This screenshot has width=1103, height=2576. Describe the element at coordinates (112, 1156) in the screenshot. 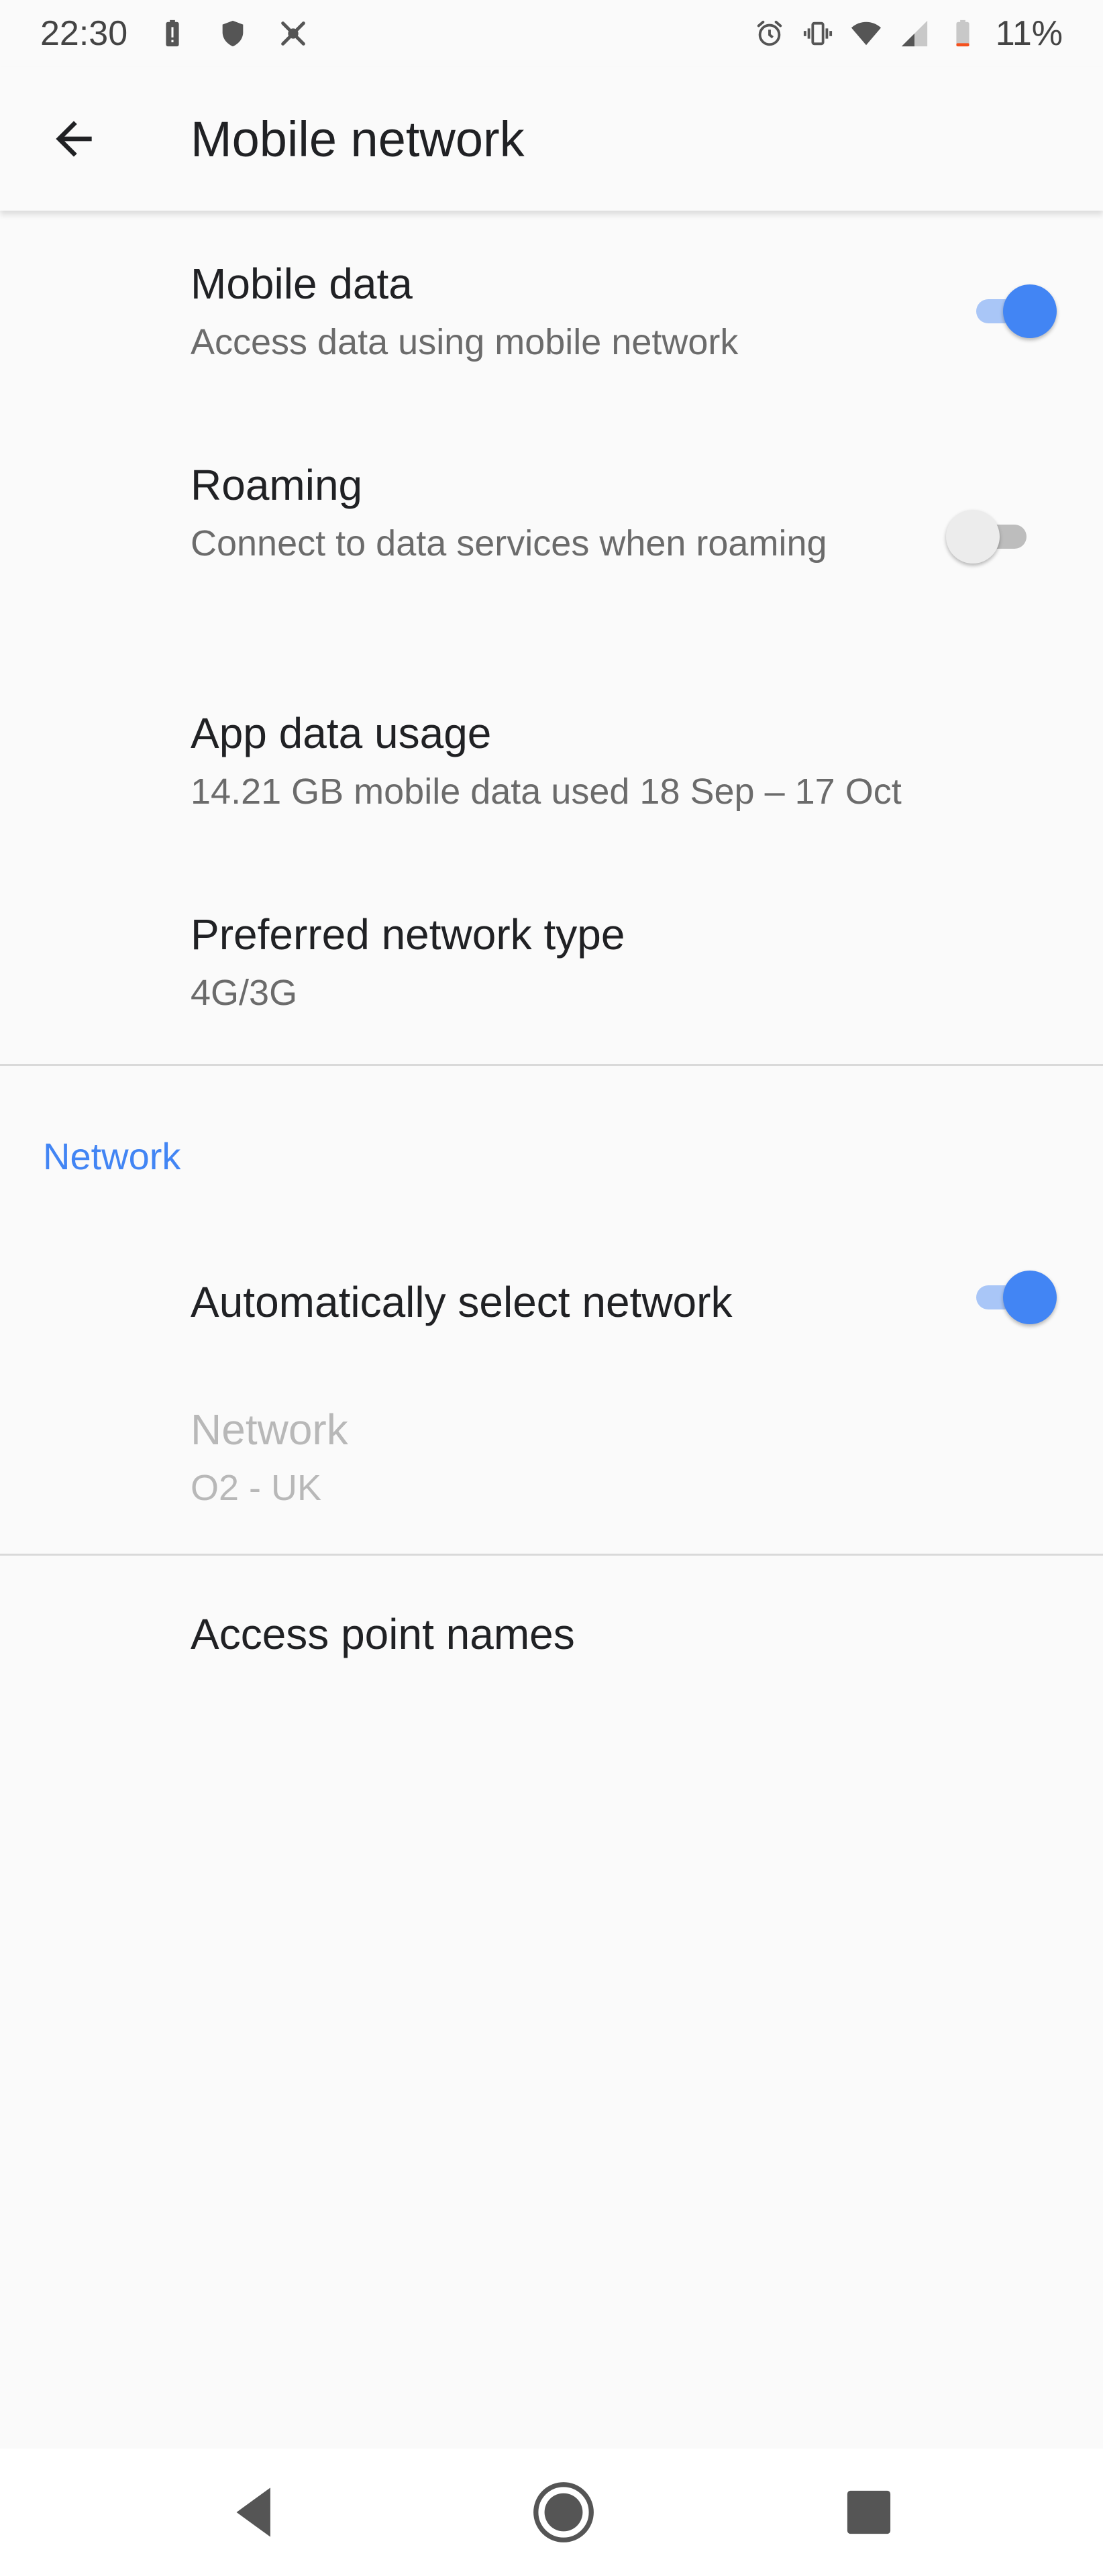

I see `section-header-network: Network` at that location.